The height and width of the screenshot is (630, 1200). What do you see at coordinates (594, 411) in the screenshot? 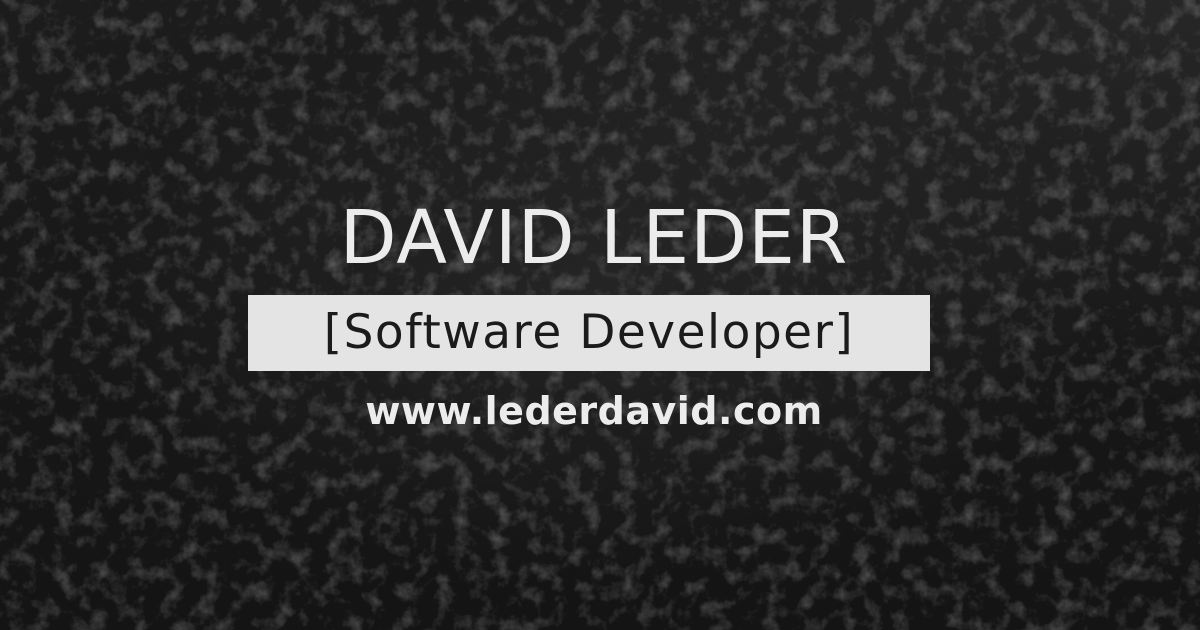
I see `website-url: www.lederdavid.com` at bounding box center [594, 411].